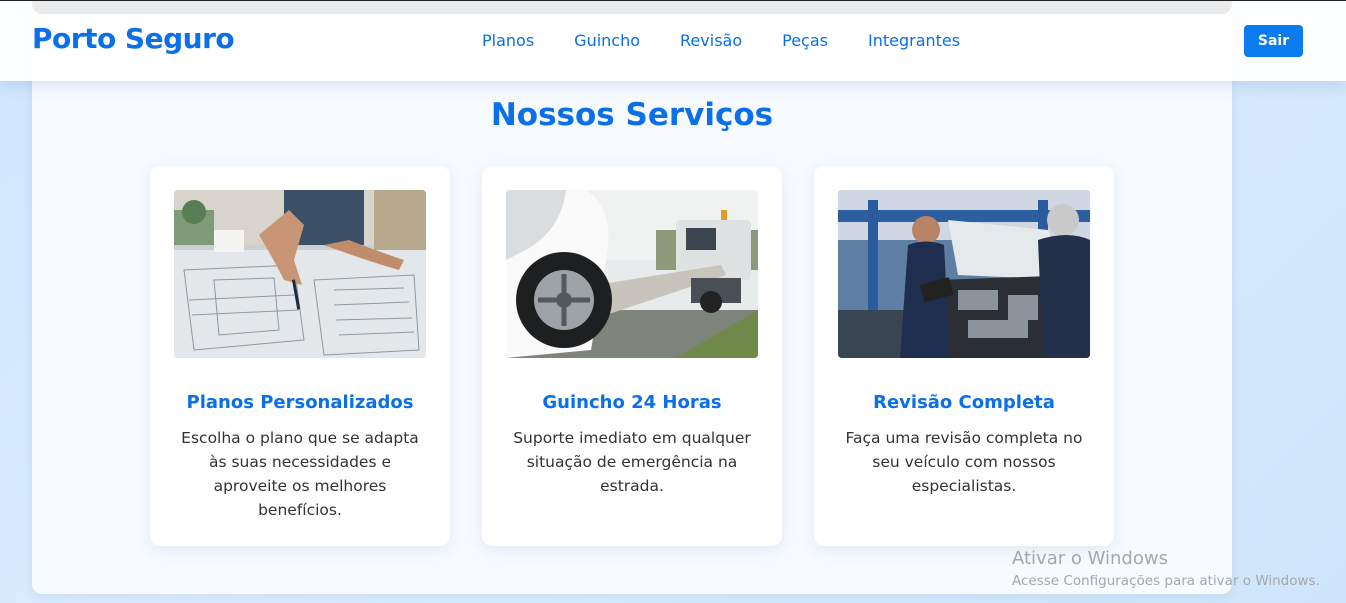 This screenshot has height=603, width=1346. What do you see at coordinates (632, 274) in the screenshot?
I see `tow-truck-photo` at bounding box center [632, 274].